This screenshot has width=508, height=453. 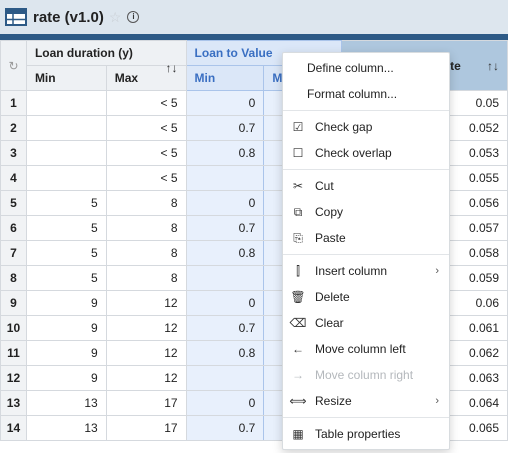 I want to click on table-icon: ▦, so click(x=298, y=434).